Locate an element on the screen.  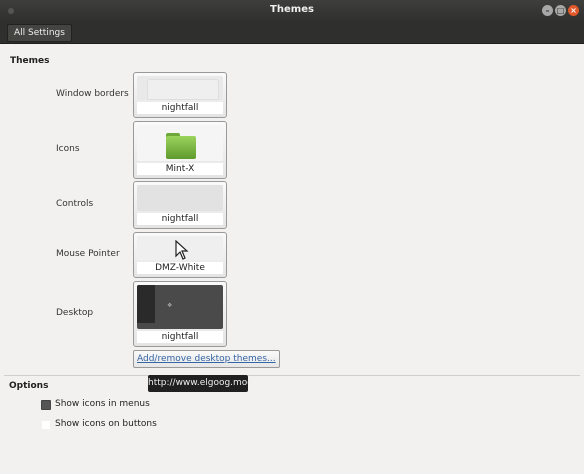
icons-label: Icons is located at coordinates (68, 149).